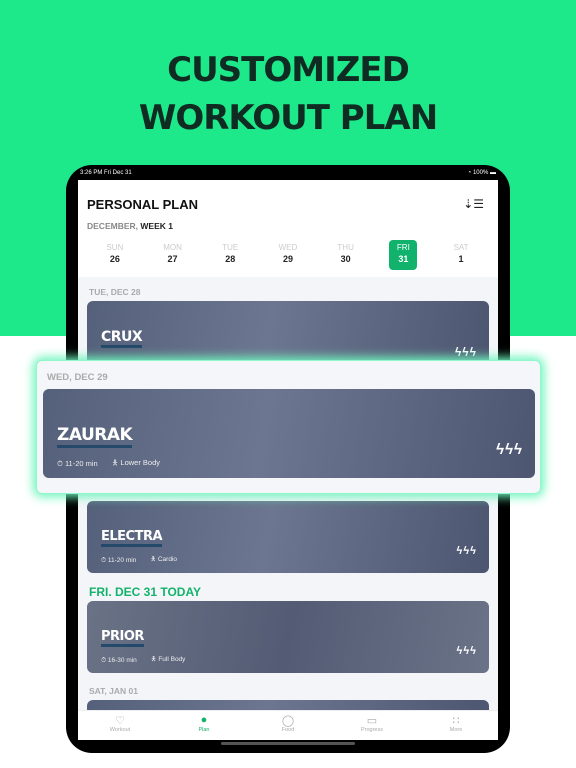  I want to click on tab-plan: ● Plan, so click(204, 725).